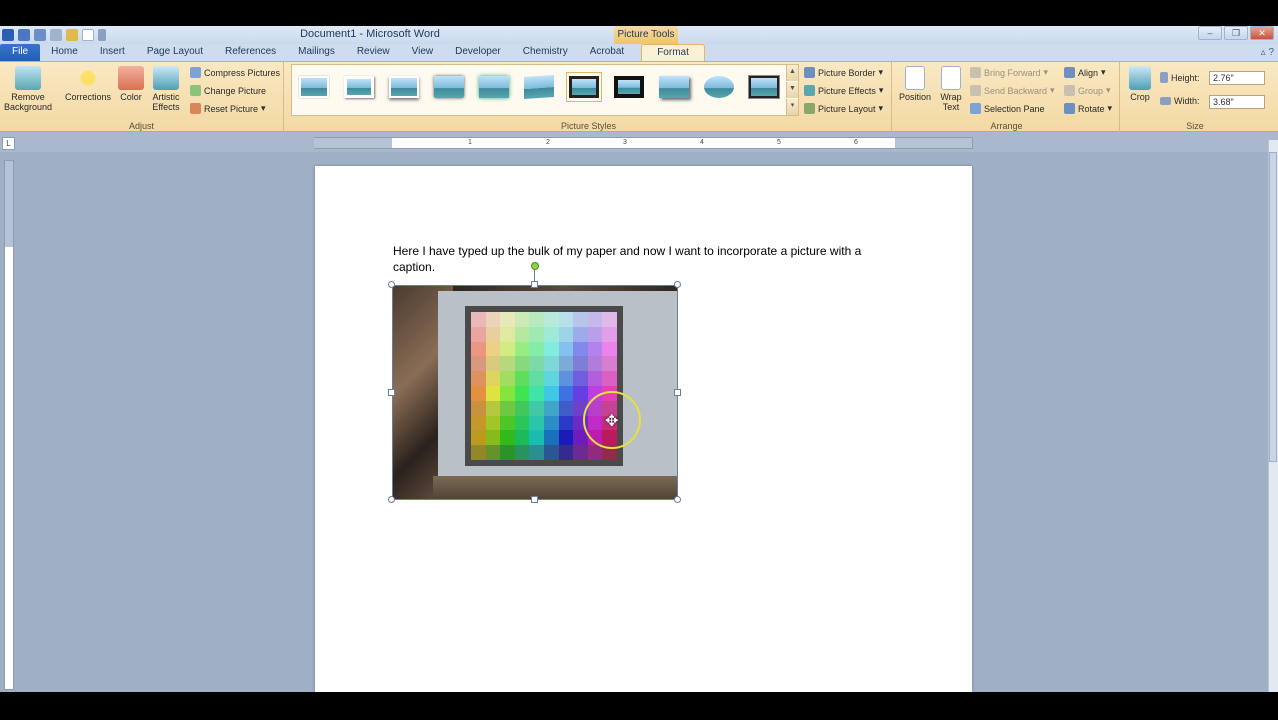 The width and height of the screenshot is (1278, 720). I want to click on compress-pictures-button: Compress Pictures, so click(235, 72).